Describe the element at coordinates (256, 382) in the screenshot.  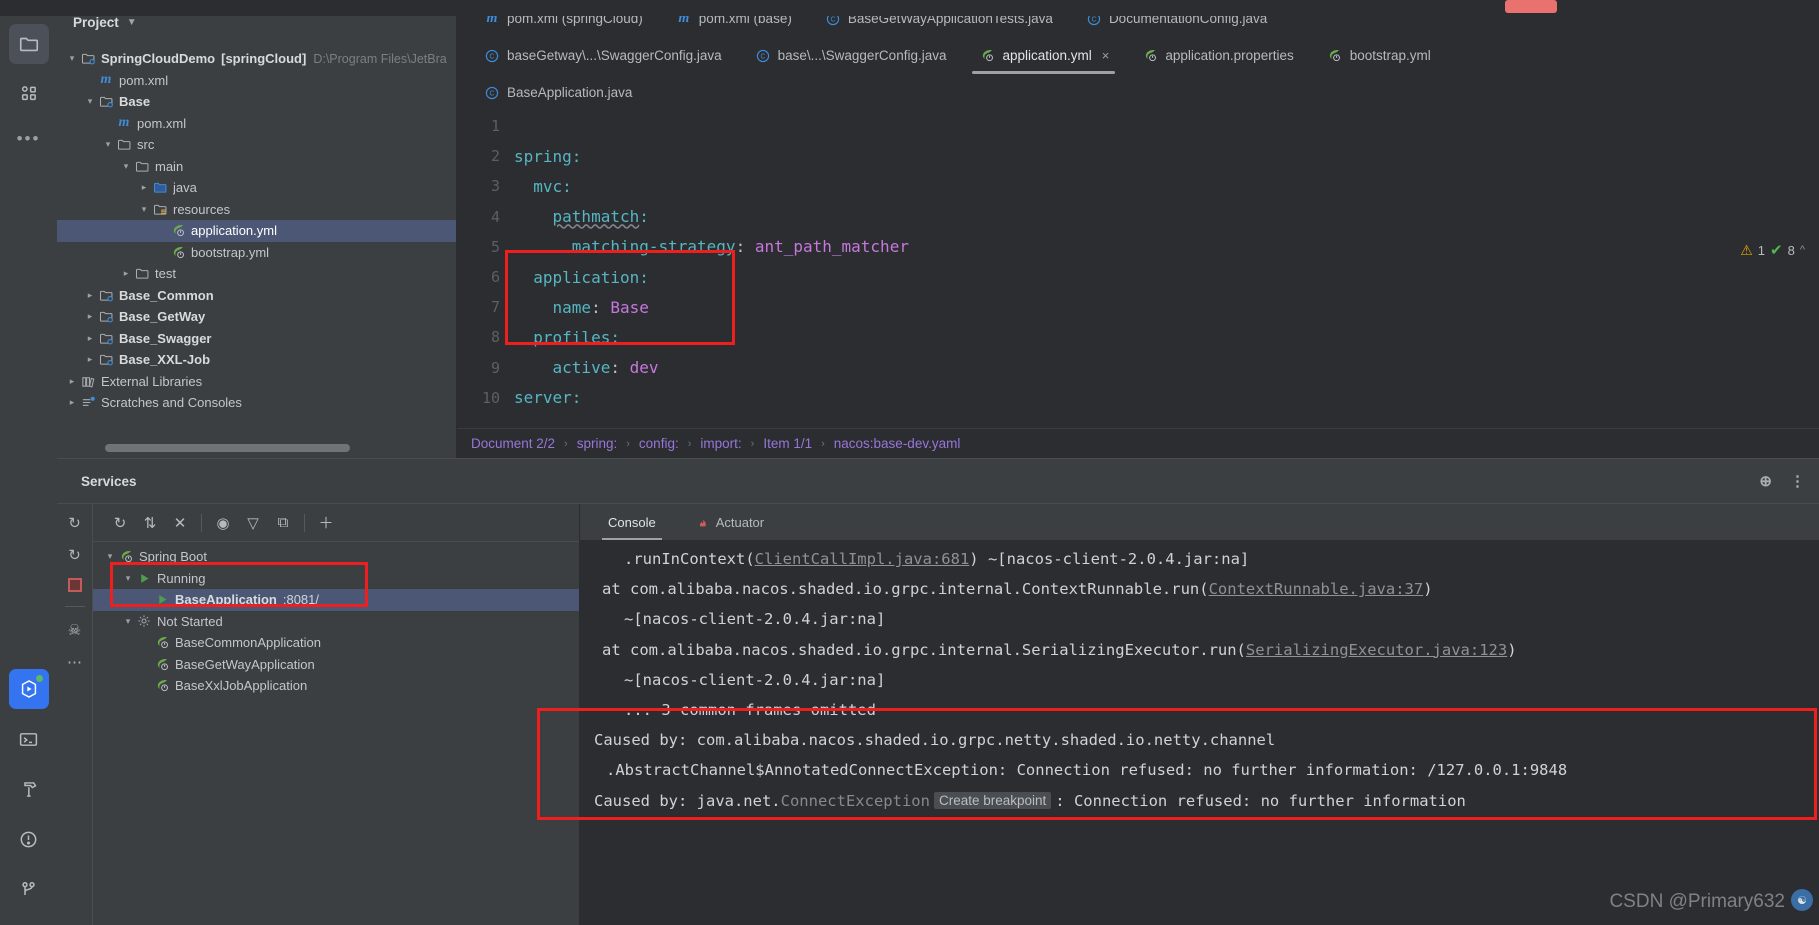
I see `project-tree-item: External Libraries` at that location.